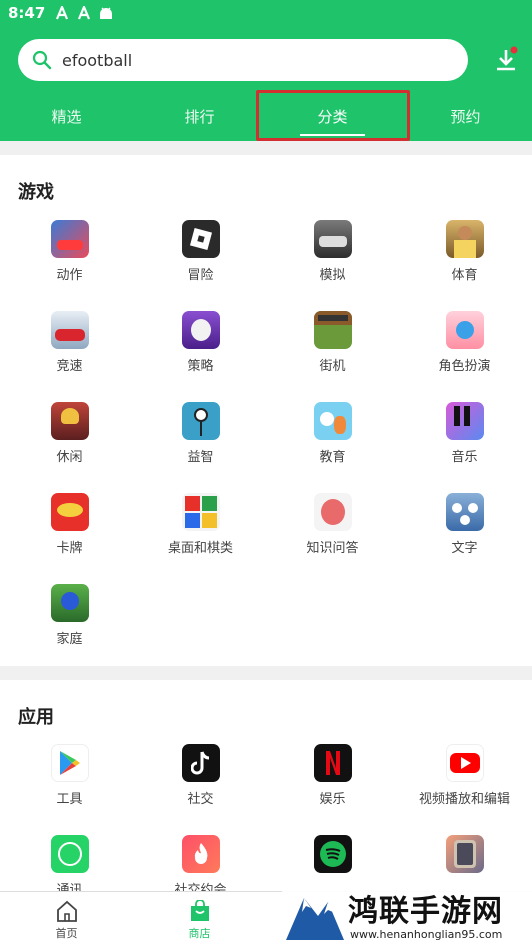 The image size is (532, 947). Describe the element at coordinates (200, 457) in the screenshot. I see `category-label: 益智` at that location.